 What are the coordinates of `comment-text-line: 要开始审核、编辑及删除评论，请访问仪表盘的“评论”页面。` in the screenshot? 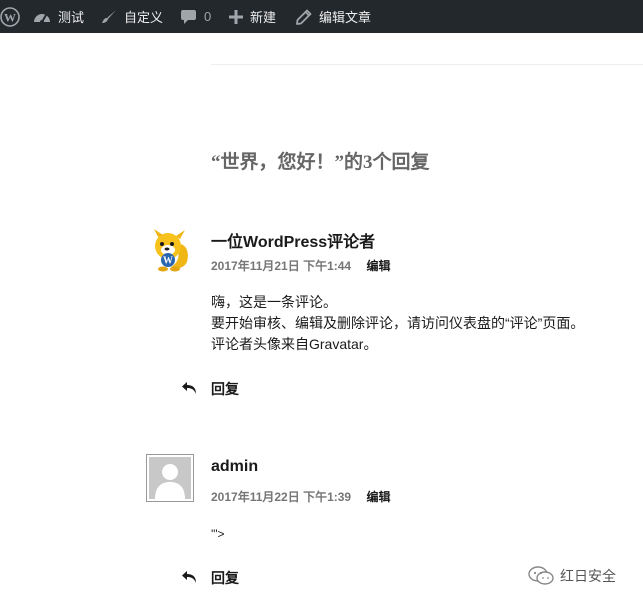 It's located at (398, 323).